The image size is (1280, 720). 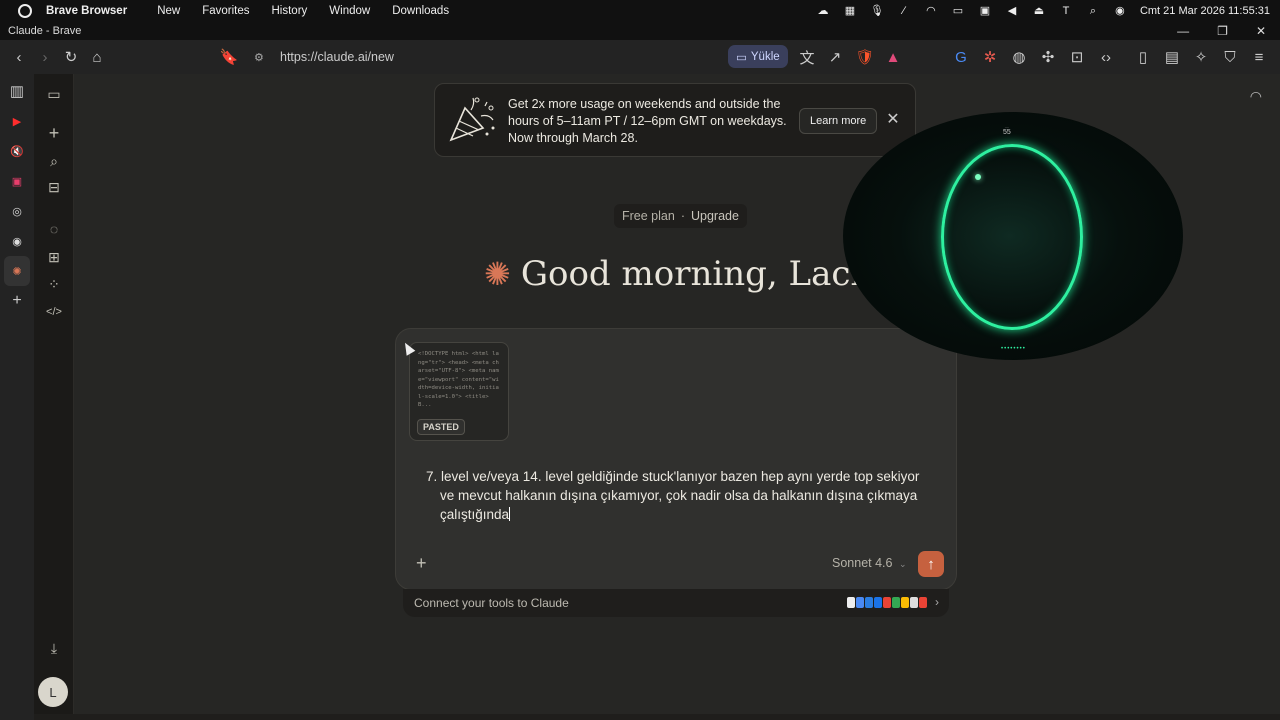 I want to click on text-icon: T, so click(x=1066, y=11).